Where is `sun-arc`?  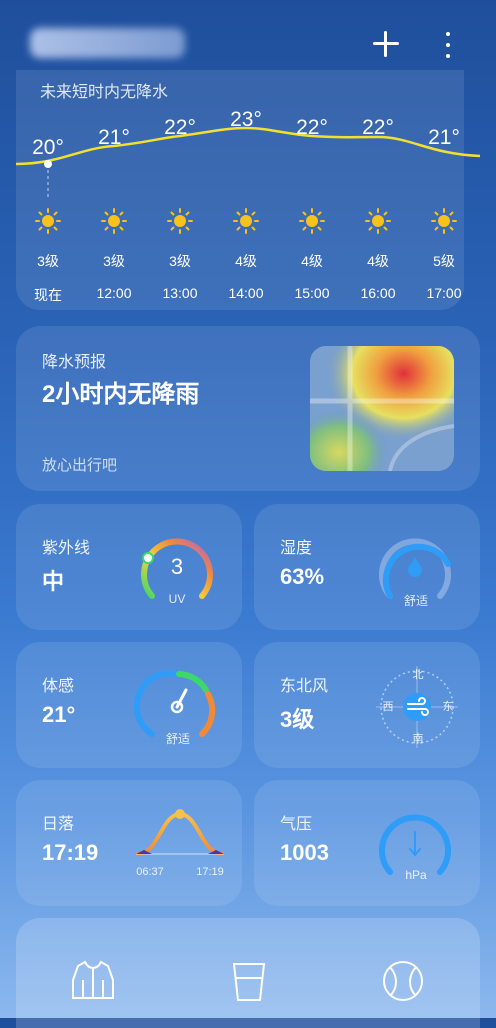
sun-arc is located at coordinates (180, 832).